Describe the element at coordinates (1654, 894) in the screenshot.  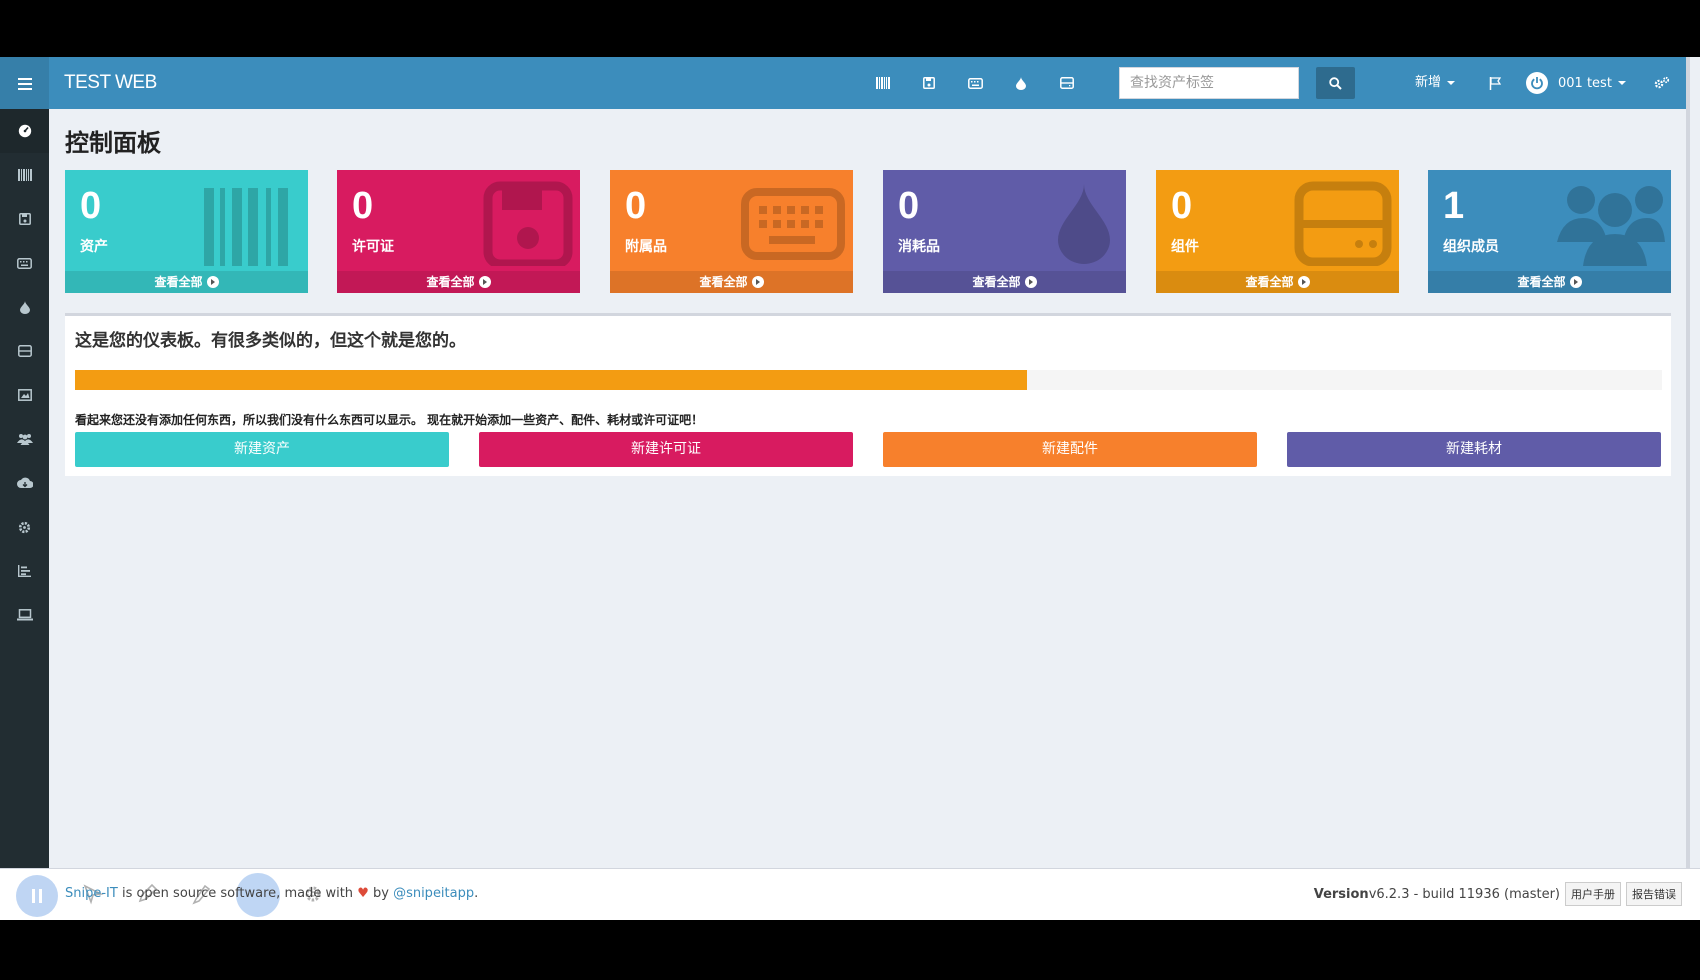
I see `report-issue-button: 报告错误` at that location.